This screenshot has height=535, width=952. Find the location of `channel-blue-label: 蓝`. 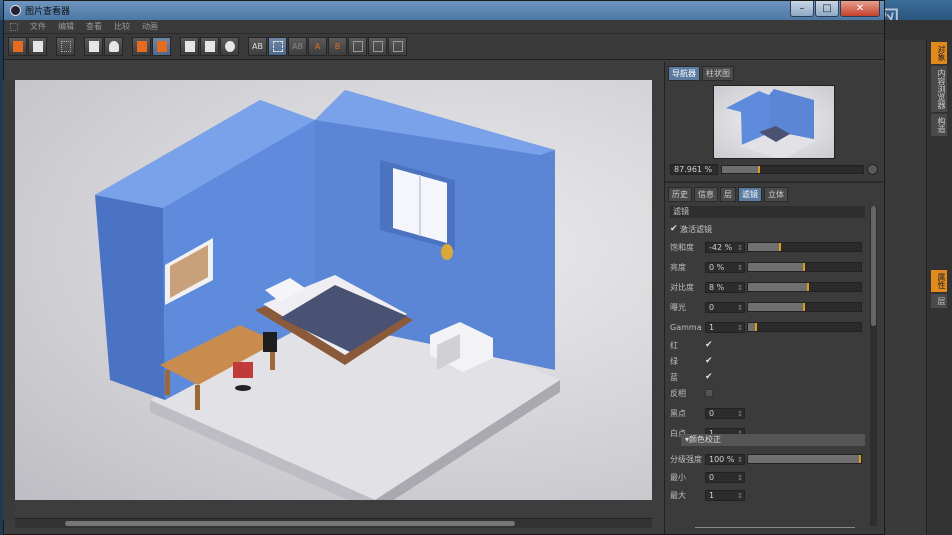

channel-blue-label: 蓝 is located at coordinates (674, 377).